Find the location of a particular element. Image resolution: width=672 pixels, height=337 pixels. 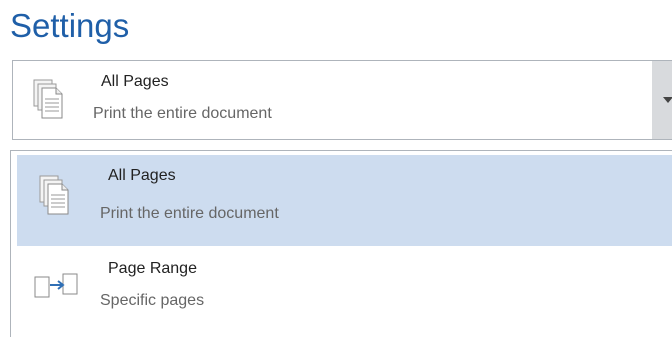

option-subtitle: Print the entire document is located at coordinates (189, 213).